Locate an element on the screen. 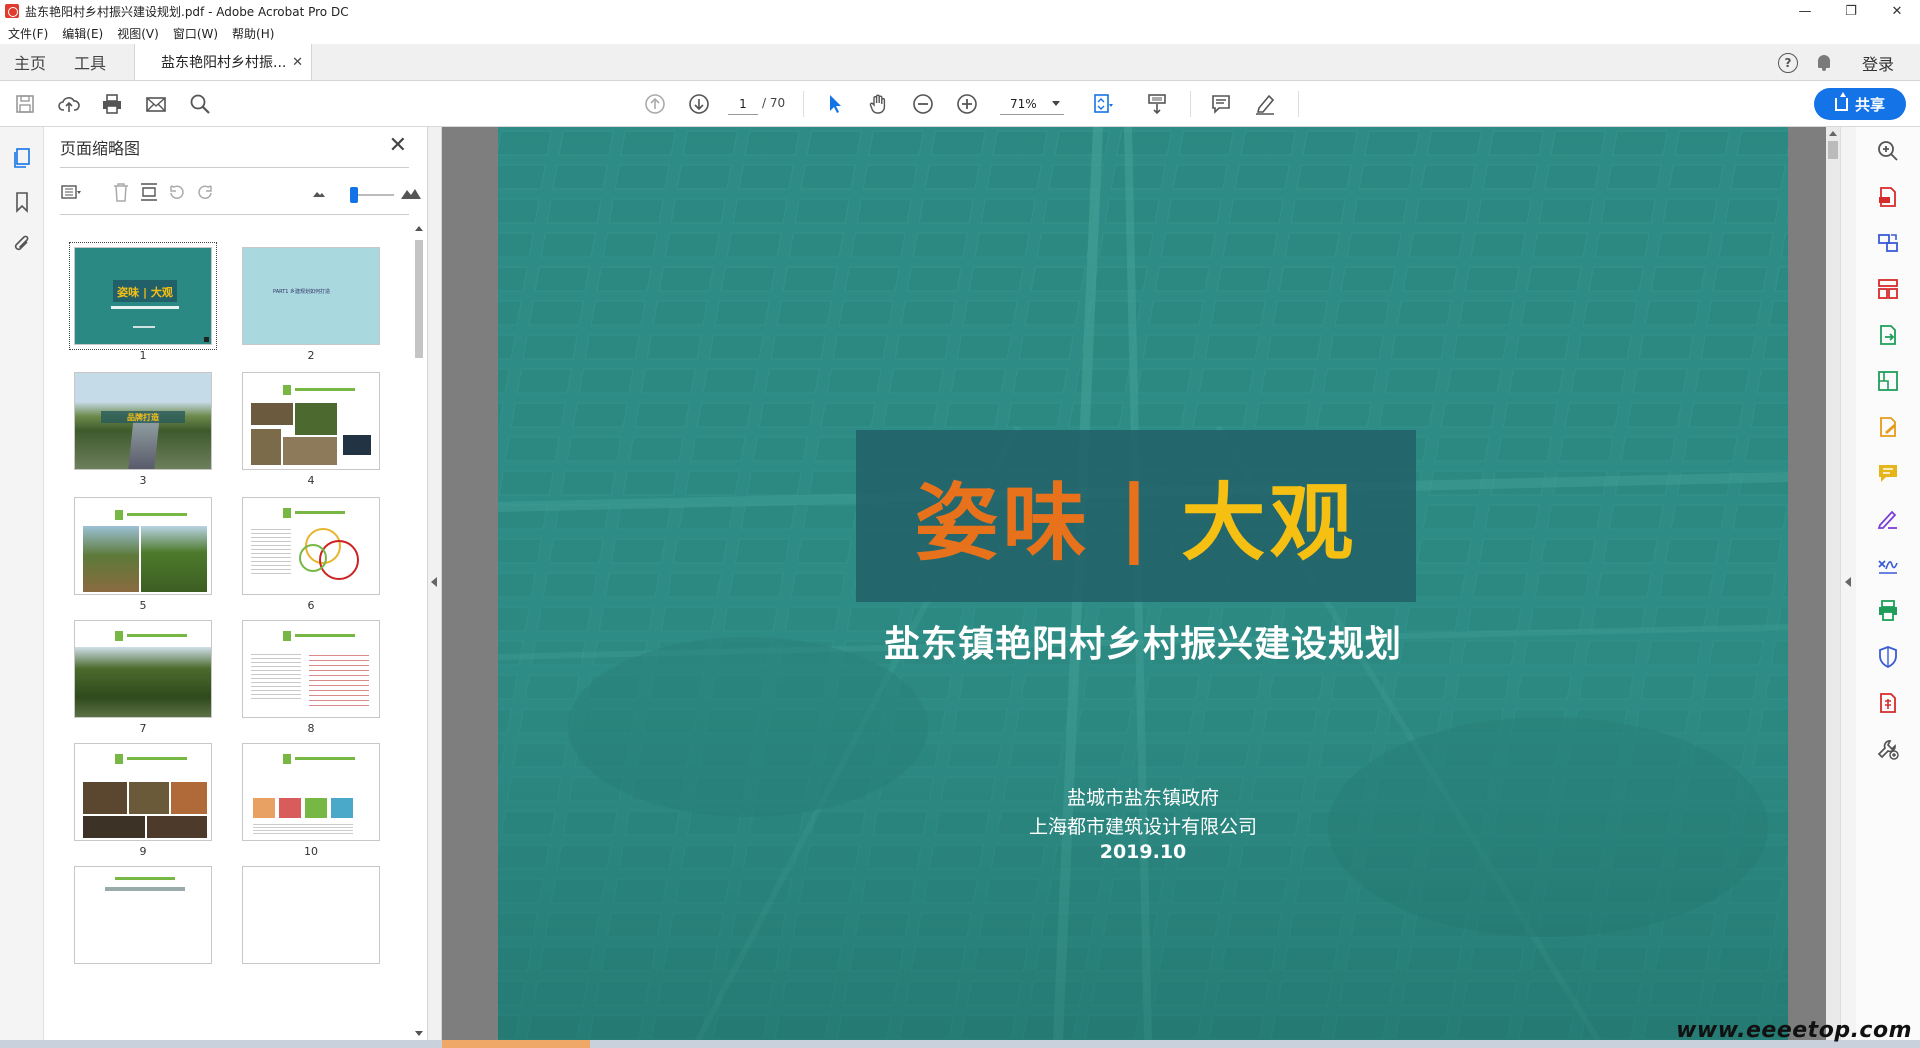 The image size is (1920, 1048). fill-sign-icon is located at coordinates (1888, 427).